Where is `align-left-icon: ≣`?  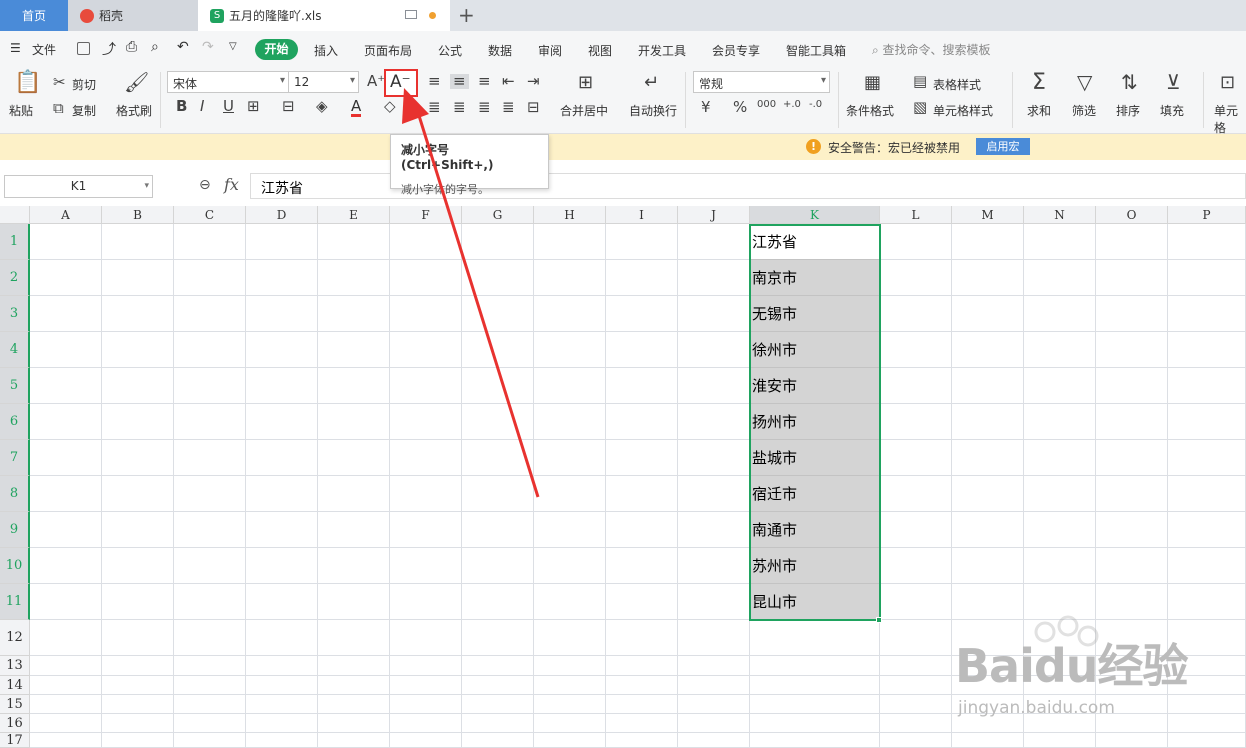
align-left-icon: ≣ is located at coordinates (434, 107).